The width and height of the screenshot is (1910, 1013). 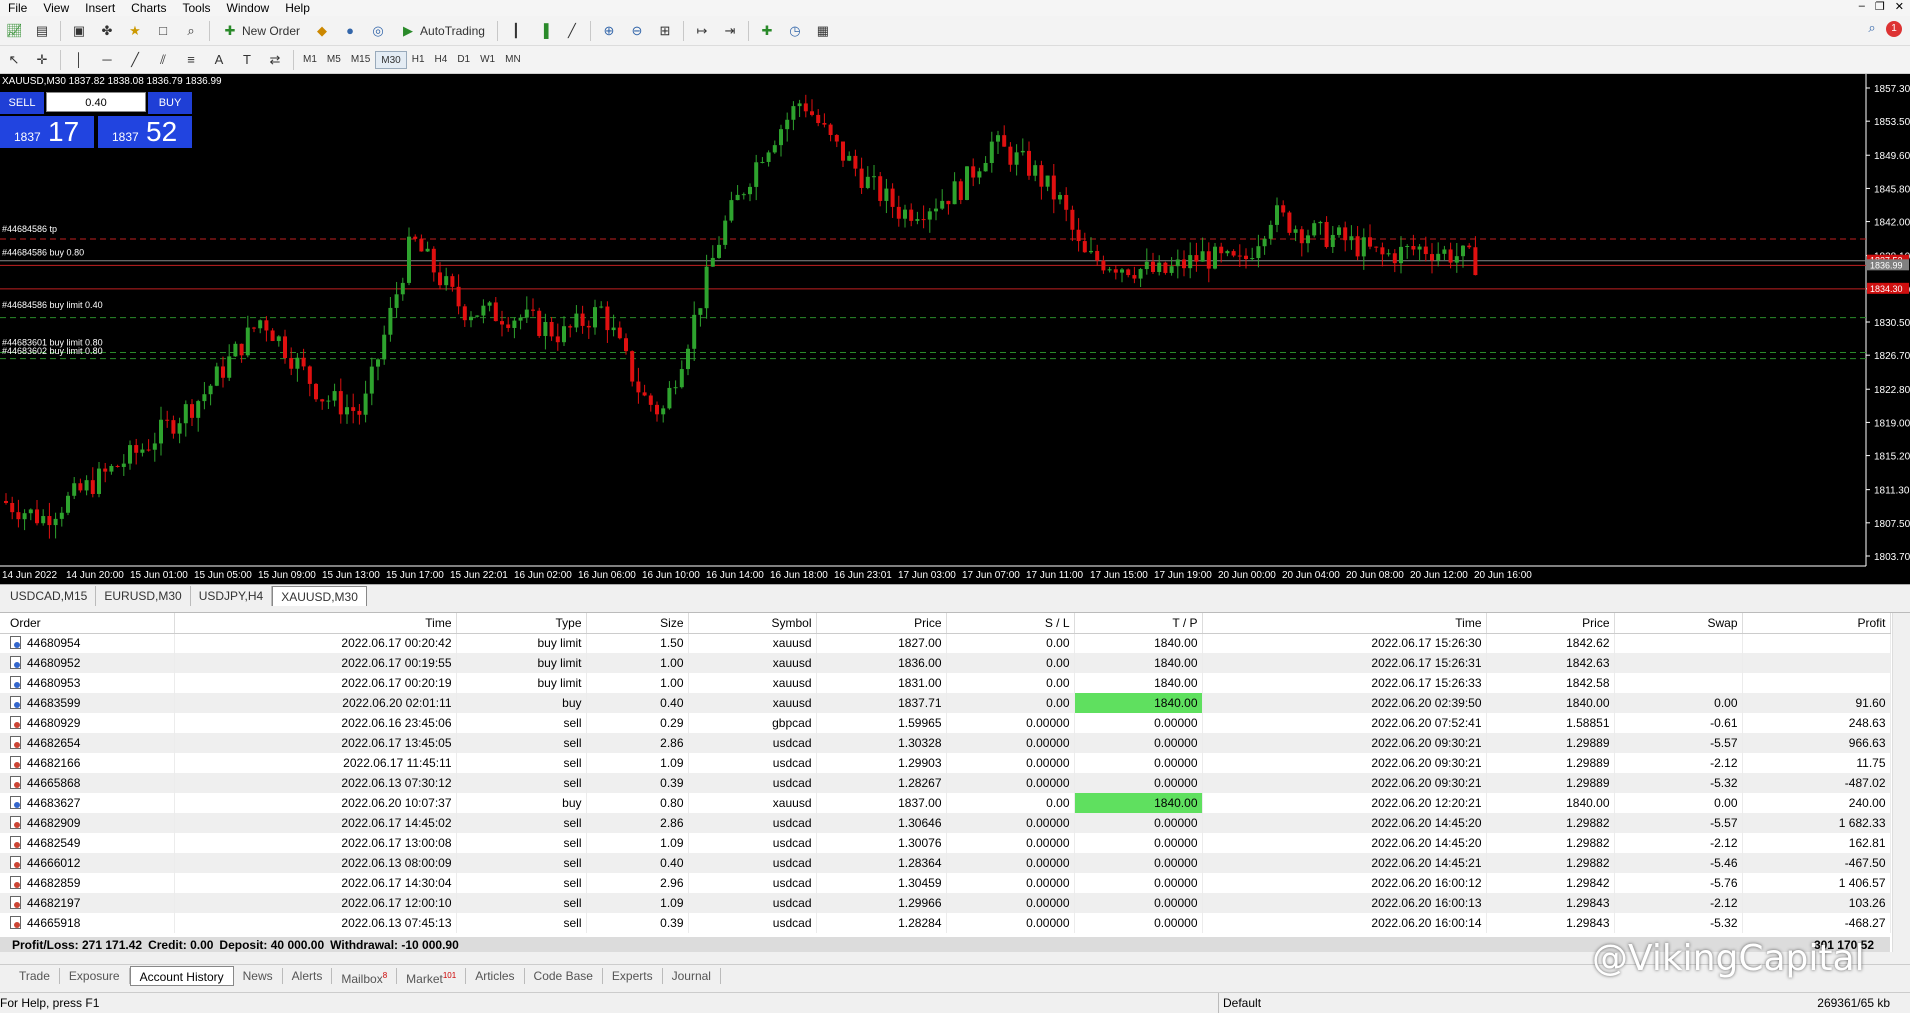 I want to click on terminal-tab-market: Market101, so click(x=432, y=976).